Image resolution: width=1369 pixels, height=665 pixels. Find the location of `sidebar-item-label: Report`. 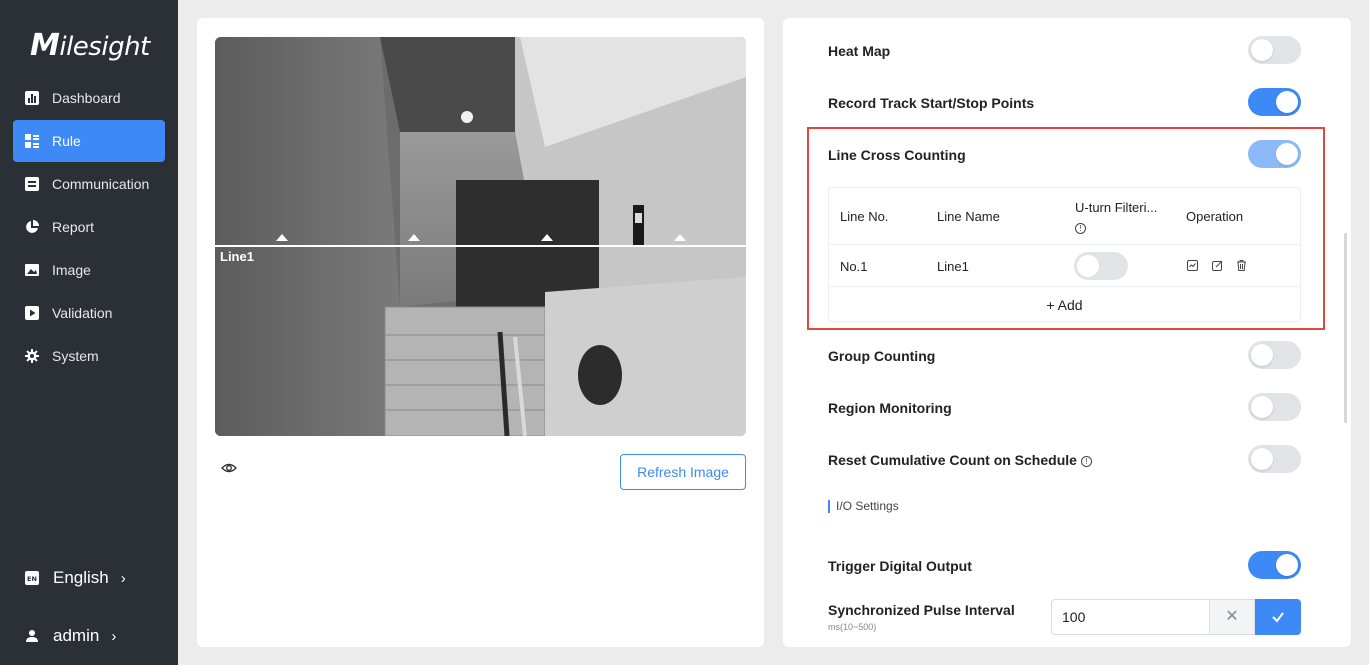

sidebar-item-label: Report is located at coordinates (73, 227).